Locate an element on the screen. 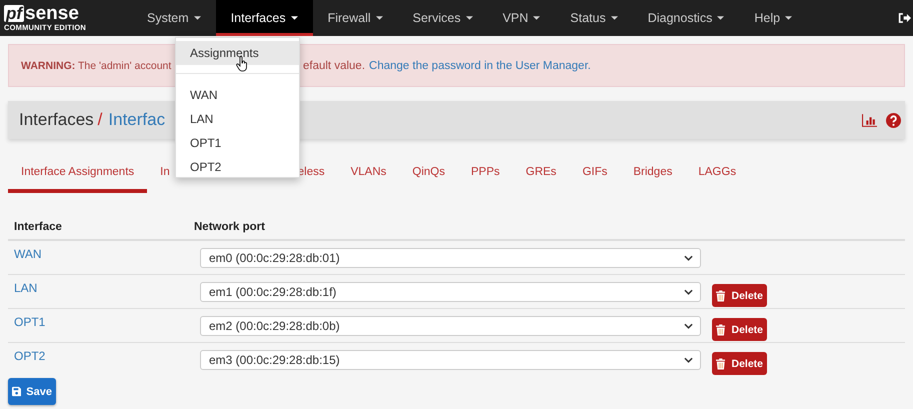  change-password-link: Change the password in the User Manager. is located at coordinates (480, 66).